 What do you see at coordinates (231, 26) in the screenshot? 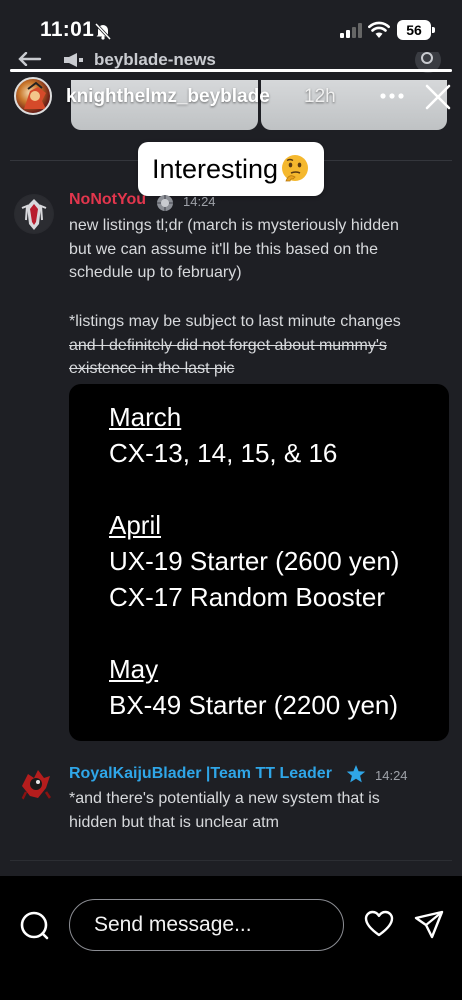
I see `status-bar: 11:01 56` at bounding box center [231, 26].